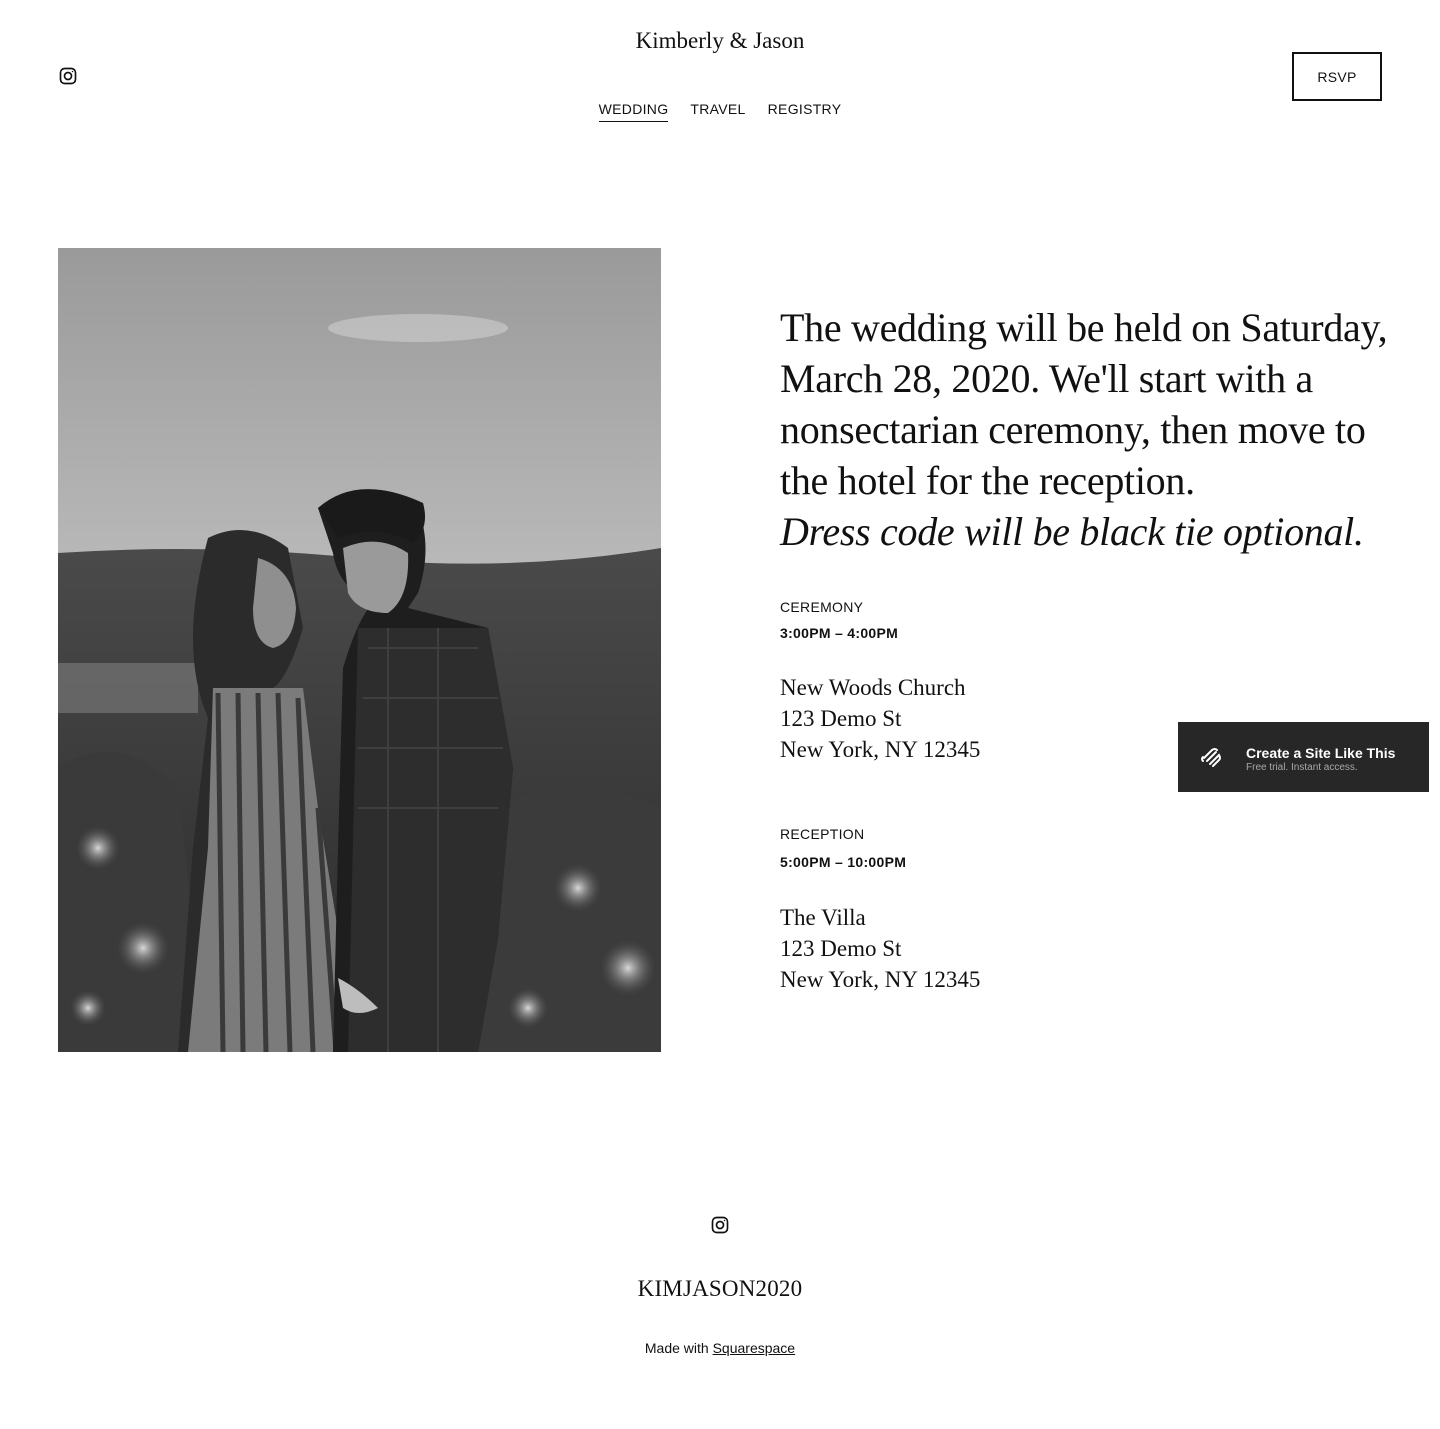  What do you see at coordinates (841, 948) in the screenshot?
I see `reception-street: 123 Demo St` at bounding box center [841, 948].